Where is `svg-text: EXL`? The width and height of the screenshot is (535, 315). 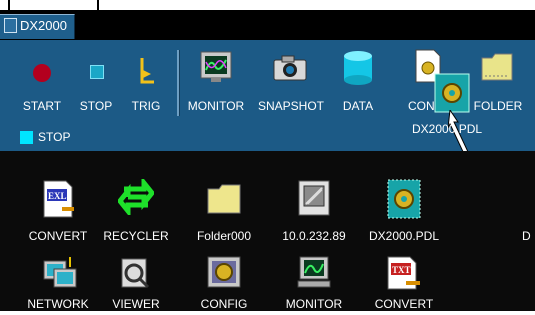 svg-text: EXL is located at coordinates (57, 196).